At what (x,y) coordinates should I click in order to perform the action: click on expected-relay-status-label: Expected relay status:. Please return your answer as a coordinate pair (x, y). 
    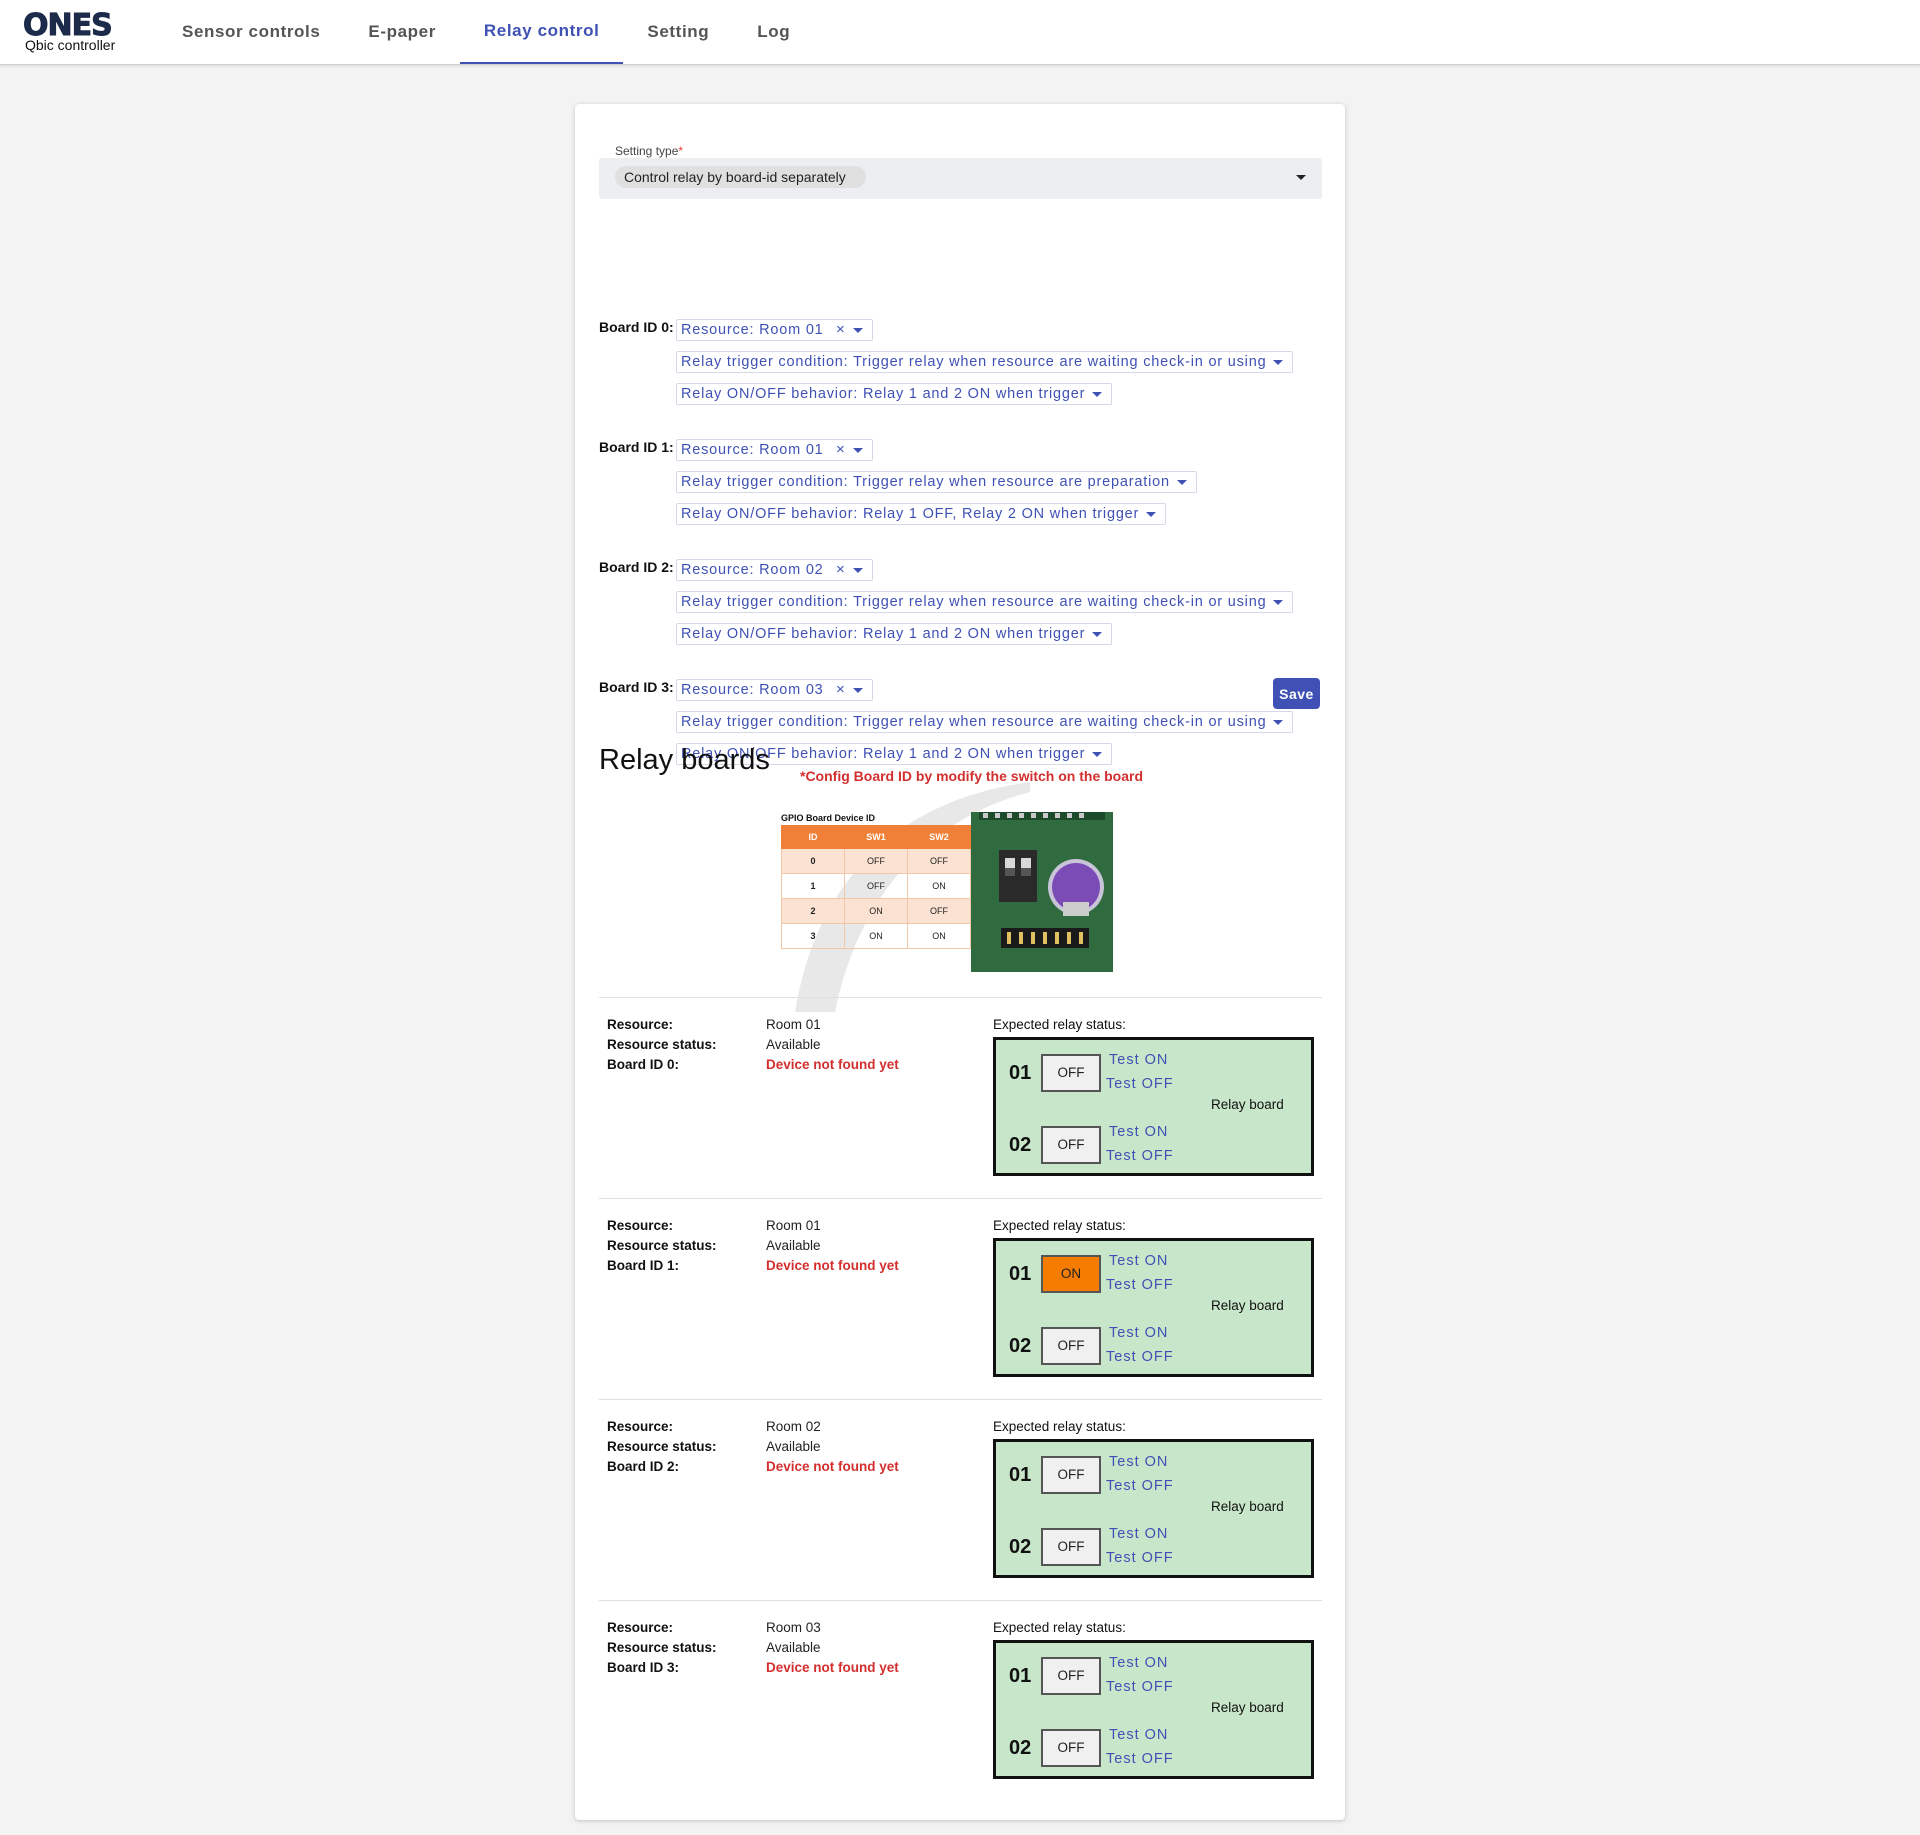
    Looking at the image, I should click on (1059, 1024).